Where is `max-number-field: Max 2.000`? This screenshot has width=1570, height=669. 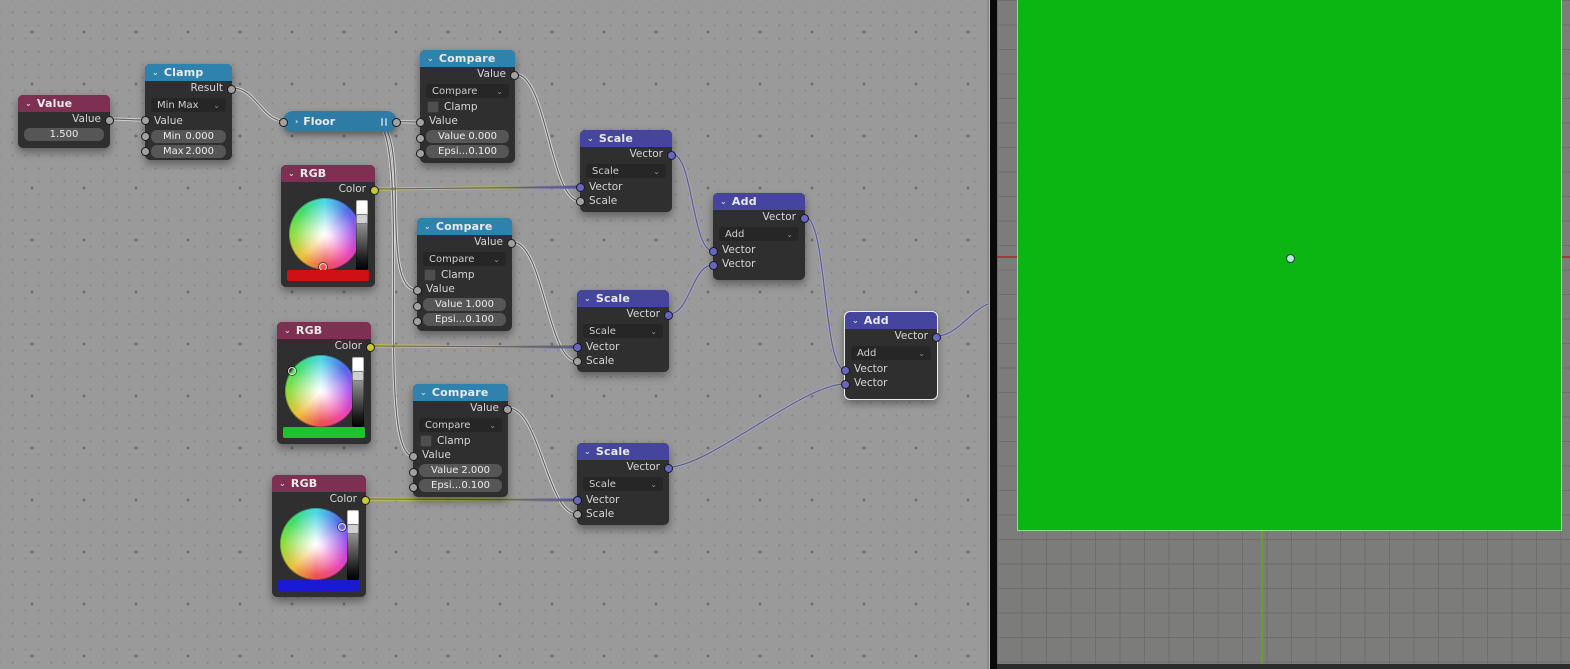 max-number-field: Max 2.000 is located at coordinates (188, 151).